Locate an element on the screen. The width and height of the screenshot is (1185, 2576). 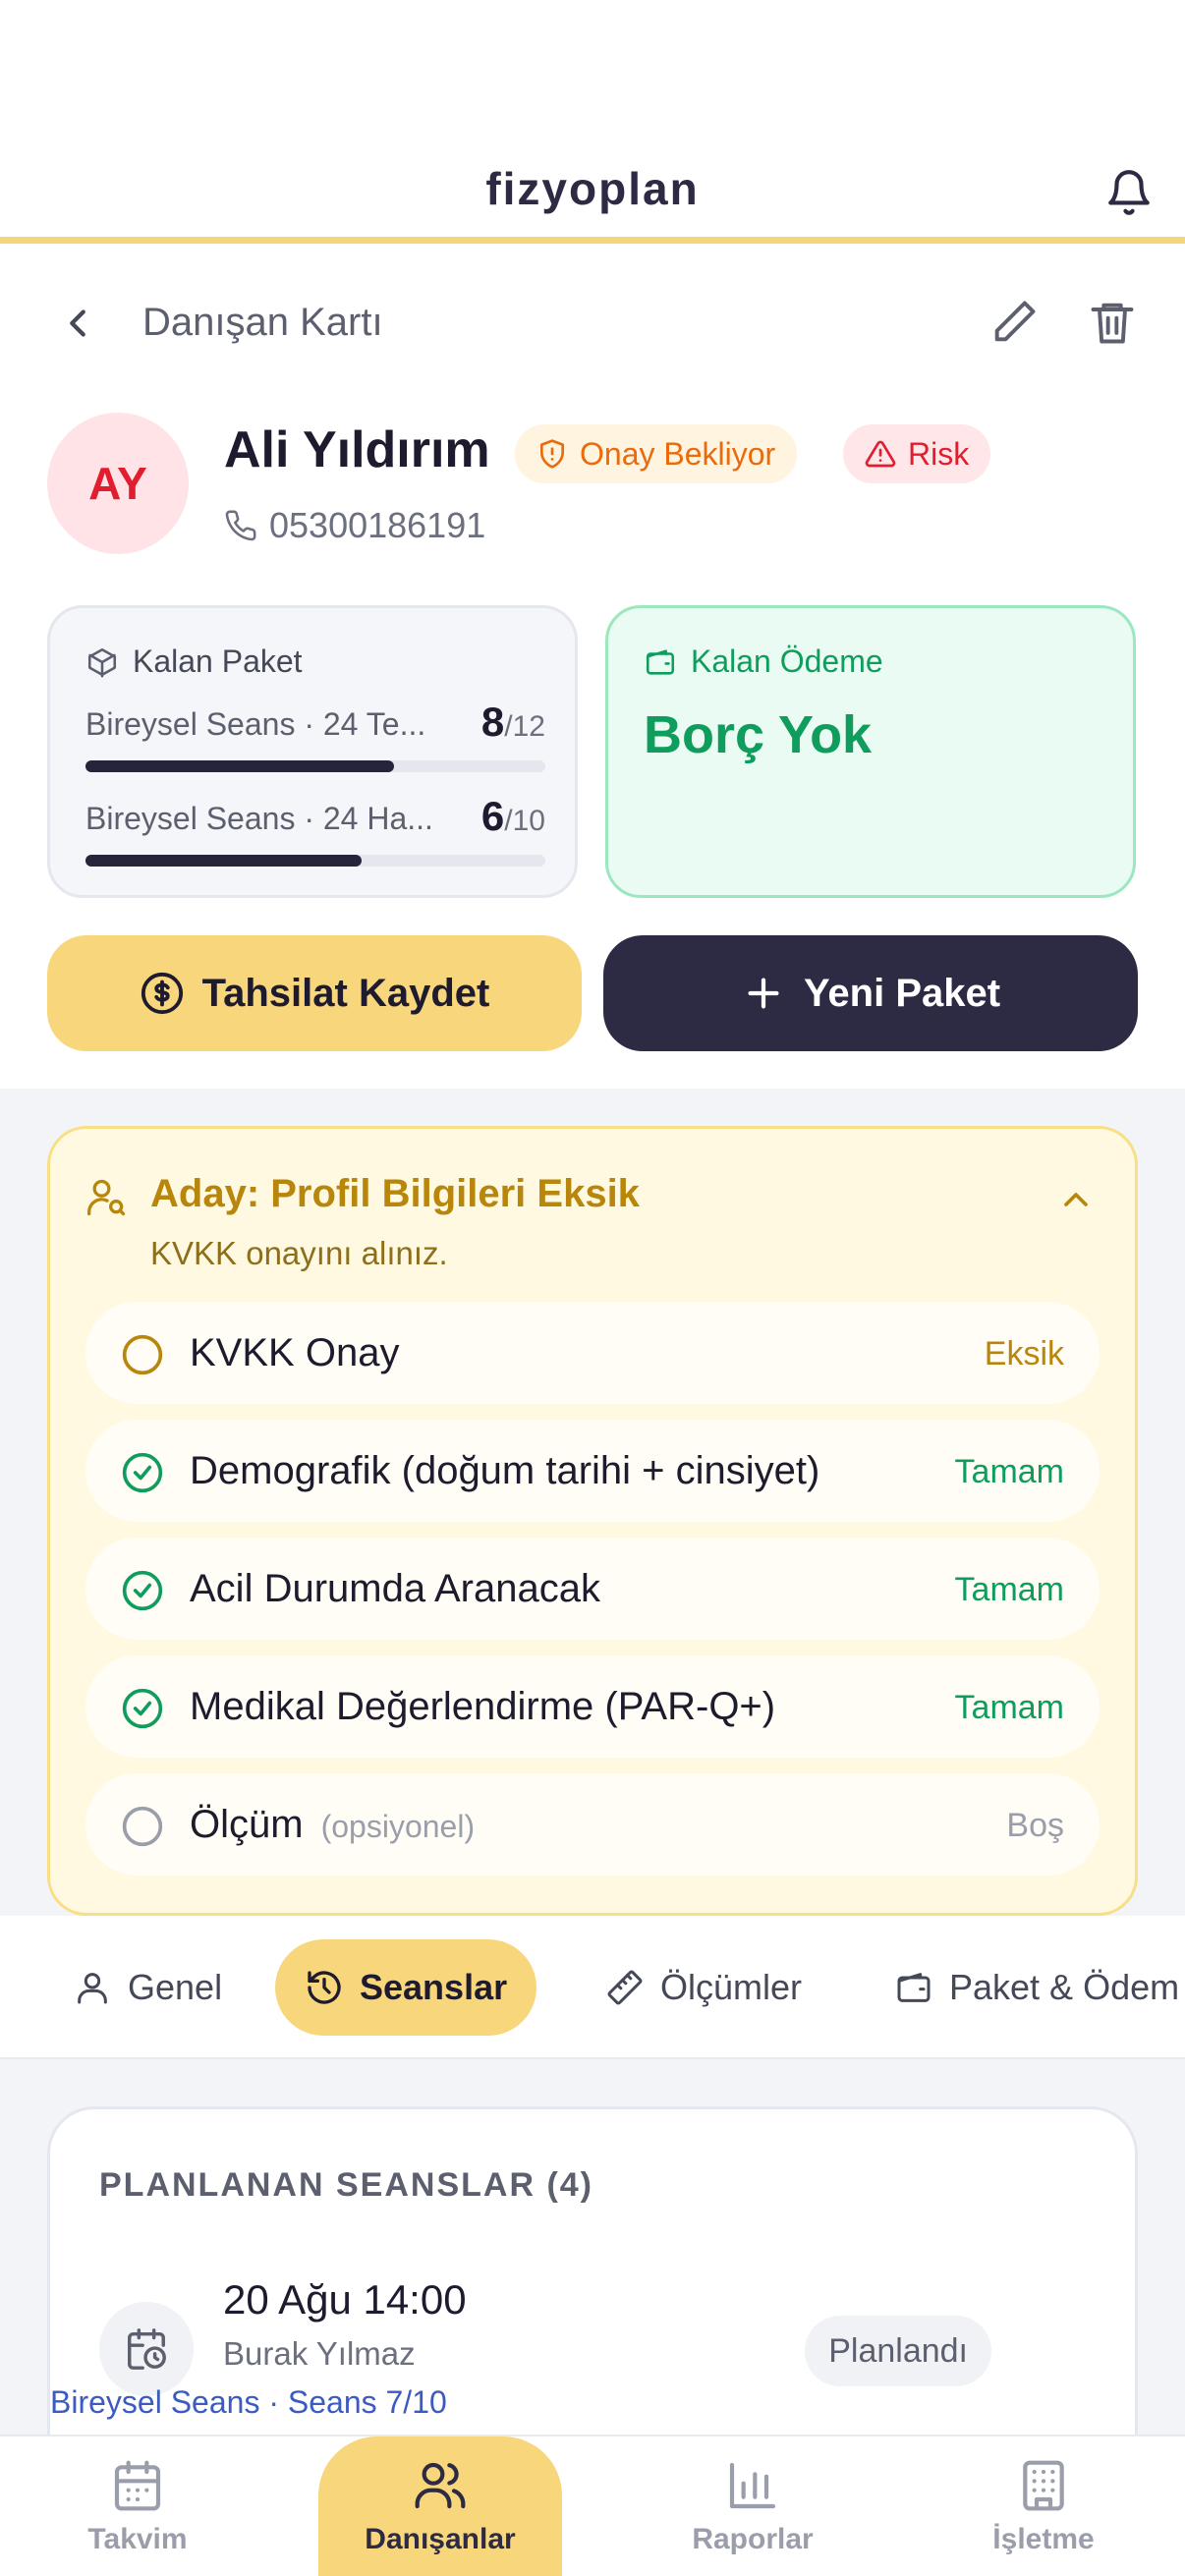
package-card-header: Kalan Paket is located at coordinates (194, 662).